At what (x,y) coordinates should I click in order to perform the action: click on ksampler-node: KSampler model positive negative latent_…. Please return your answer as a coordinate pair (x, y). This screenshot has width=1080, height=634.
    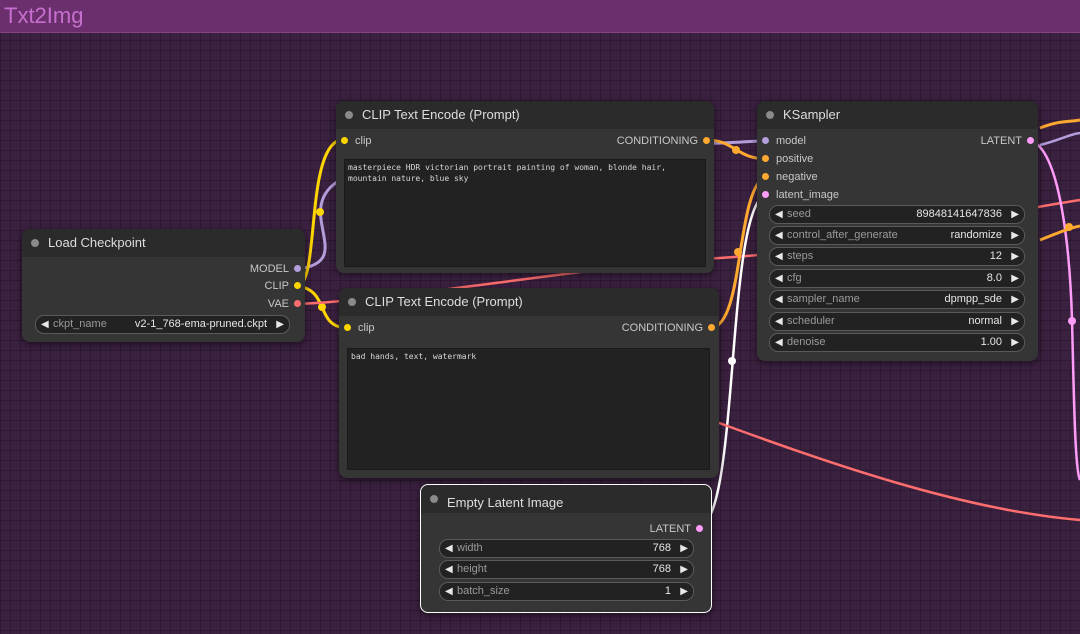
    Looking at the image, I should click on (897, 231).